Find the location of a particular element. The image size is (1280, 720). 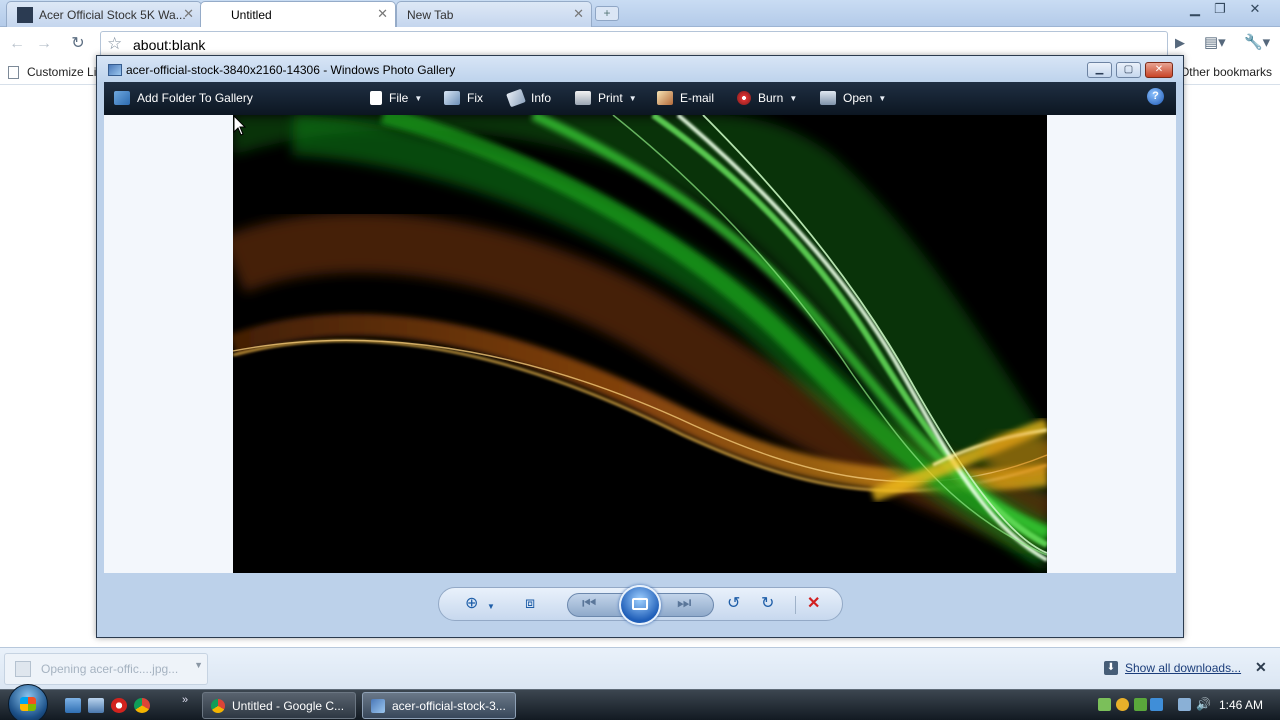

start-button is located at coordinates (28, 702).